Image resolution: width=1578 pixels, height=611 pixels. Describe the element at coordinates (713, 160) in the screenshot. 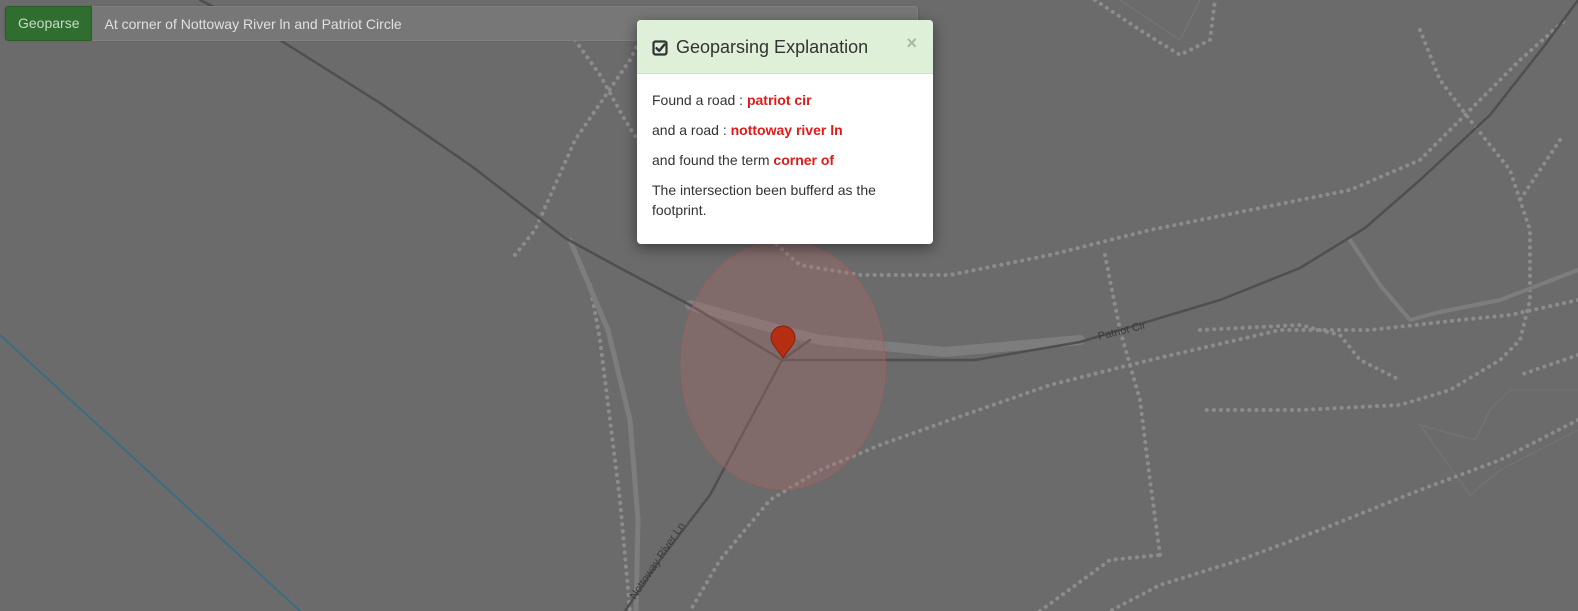

I see `line-prefix: and found the term` at that location.